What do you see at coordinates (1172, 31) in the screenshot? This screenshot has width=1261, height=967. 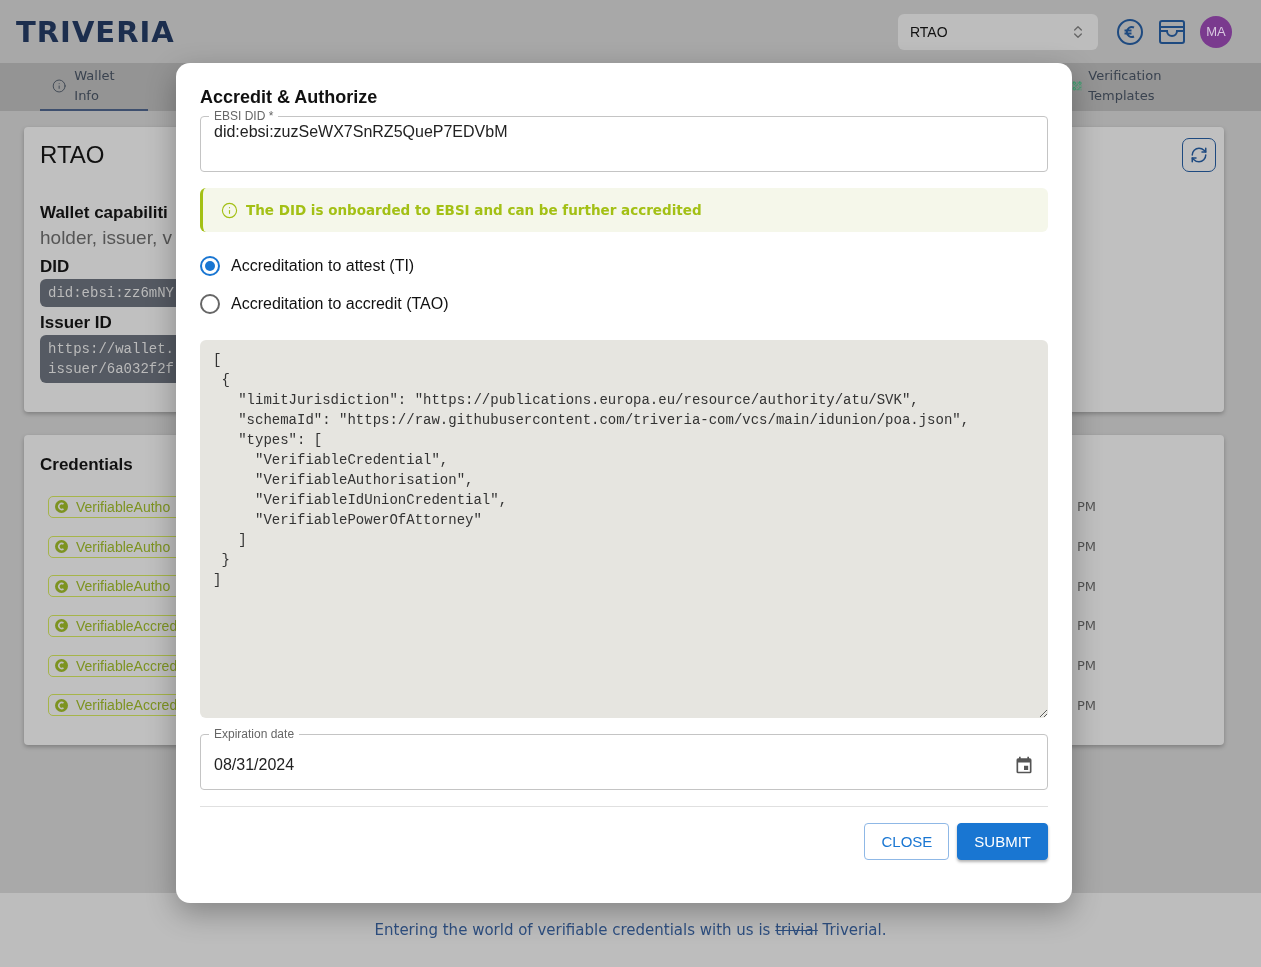 I see `wallet-icon` at bounding box center [1172, 31].